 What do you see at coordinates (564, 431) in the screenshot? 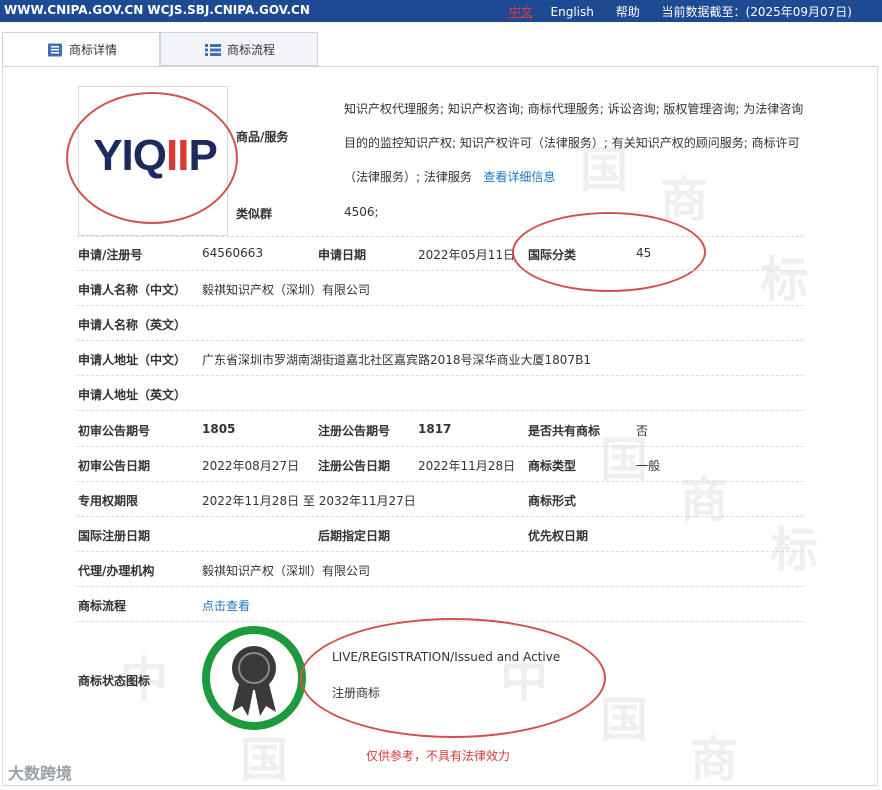
I see `shared-mark-label: 是否共有商标` at bounding box center [564, 431].